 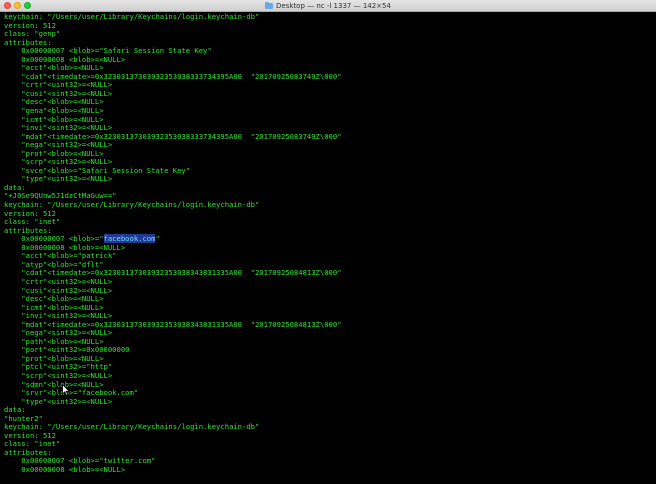 I want to click on window-controls, so click(x=17, y=5).